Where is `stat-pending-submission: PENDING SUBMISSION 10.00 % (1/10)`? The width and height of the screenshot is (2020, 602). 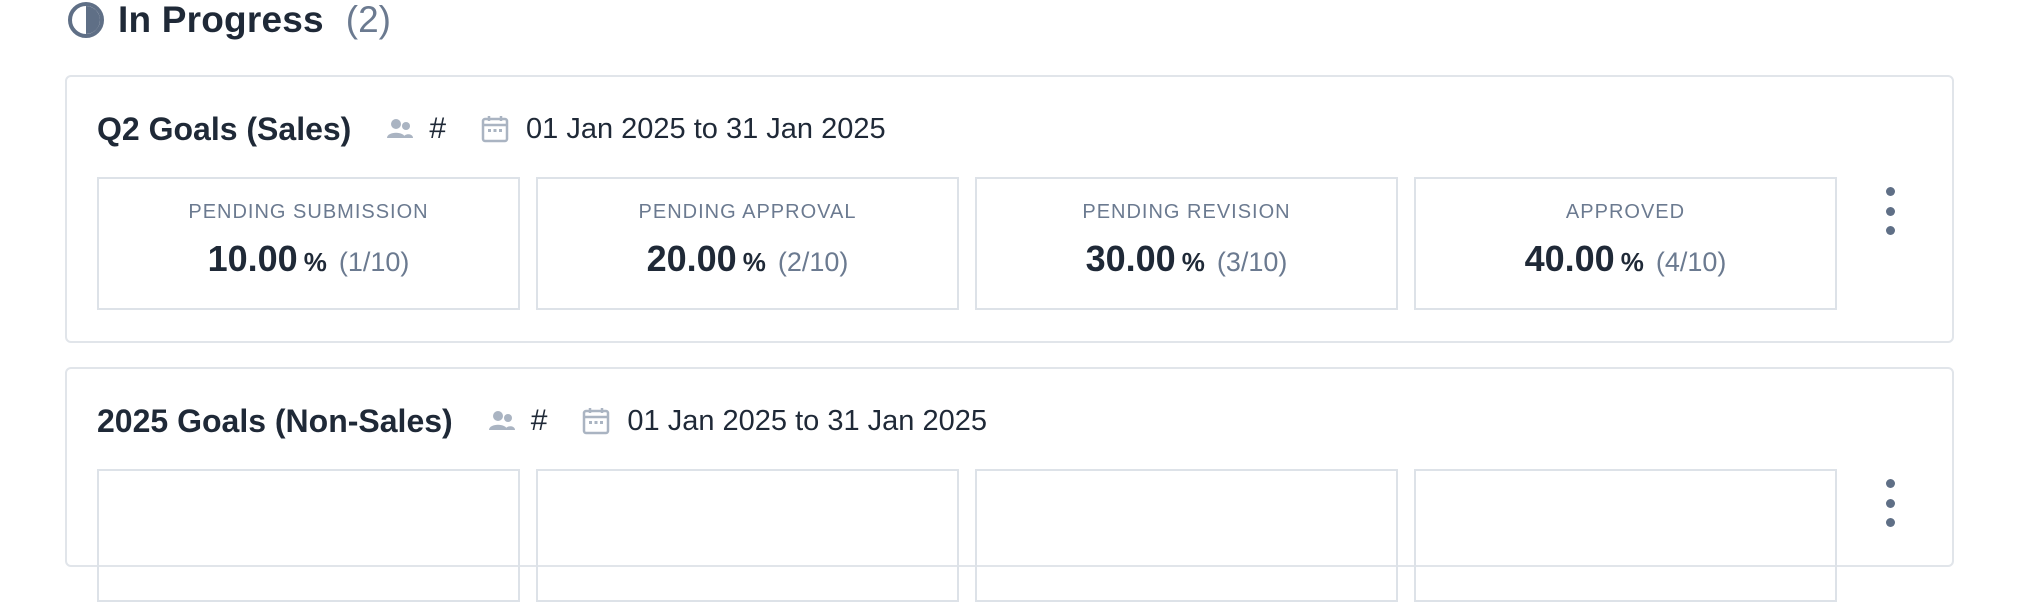
stat-pending-submission: PENDING SUBMISSION 10.00 % (1/10) is located at coordinates (308, 243).